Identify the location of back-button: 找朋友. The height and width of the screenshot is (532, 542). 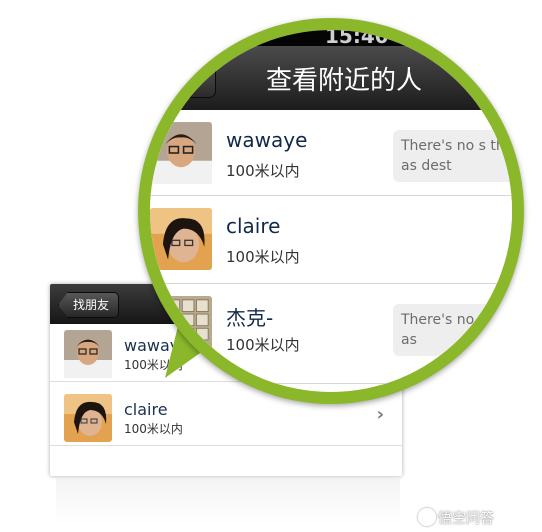
(89, 305).